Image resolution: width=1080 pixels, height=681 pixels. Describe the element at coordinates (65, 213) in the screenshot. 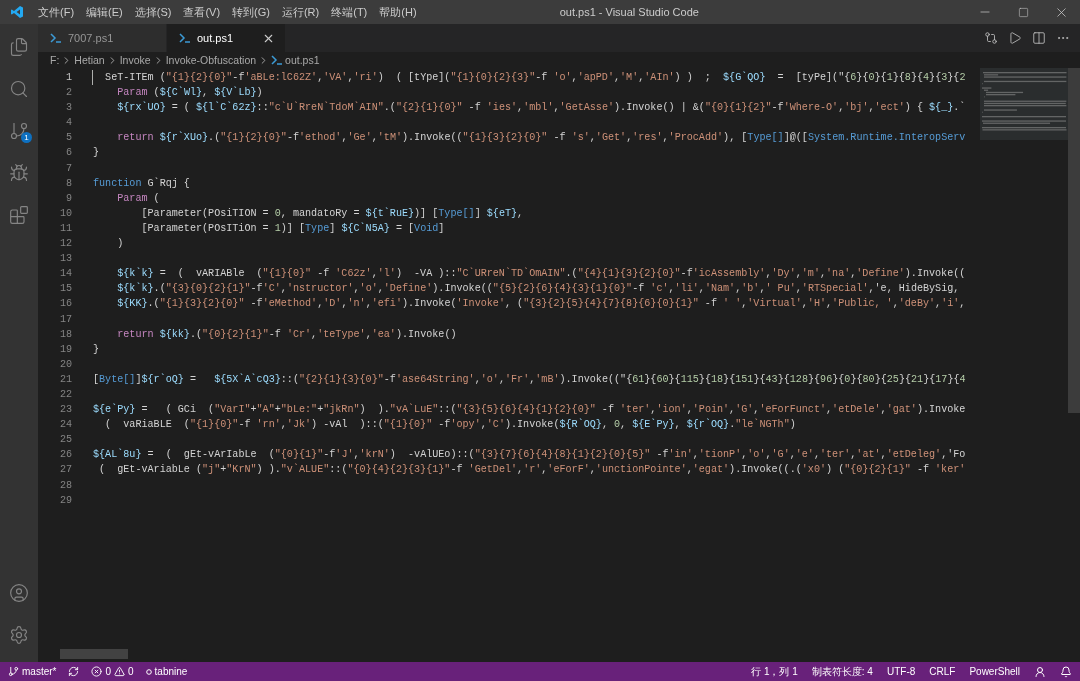

I see `line-number: 10` at that location.